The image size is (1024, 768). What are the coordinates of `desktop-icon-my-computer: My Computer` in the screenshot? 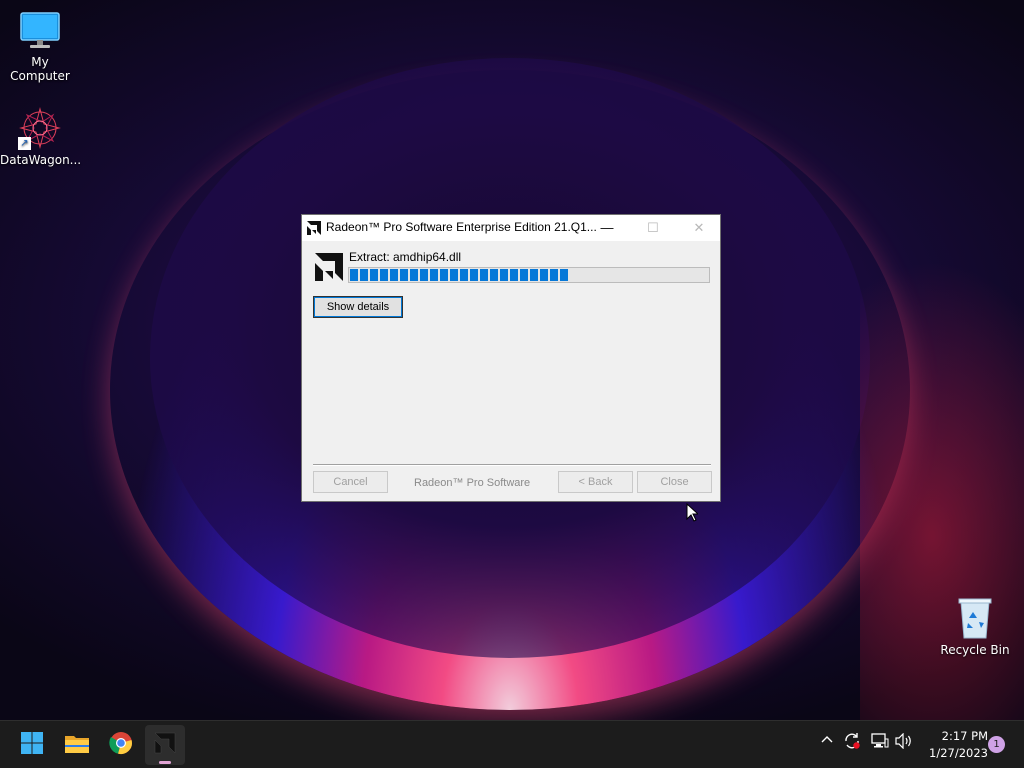 It's located at (40, 46).